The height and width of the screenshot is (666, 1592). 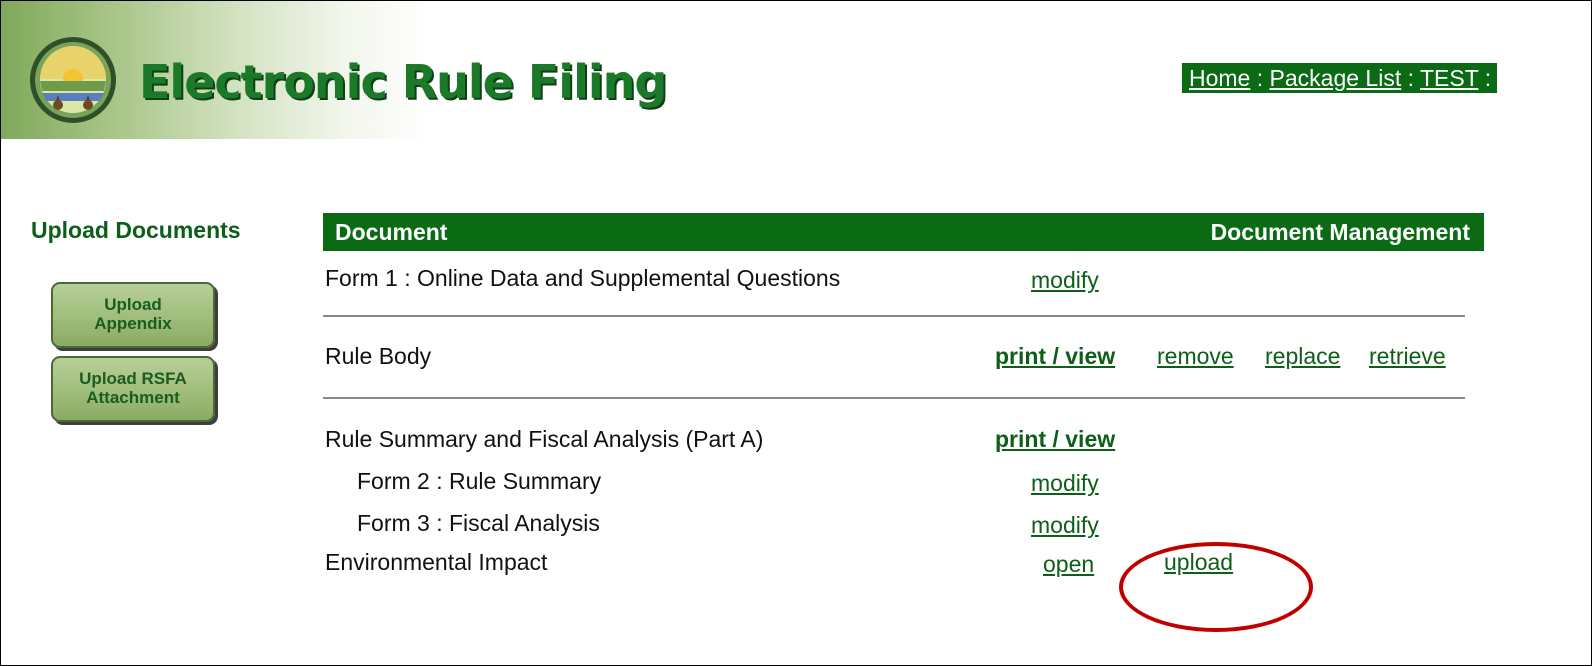 I want to click on upload-rsfa-attachment-button-label: Upload RSFA Attachment, so click(x=133, y=388).